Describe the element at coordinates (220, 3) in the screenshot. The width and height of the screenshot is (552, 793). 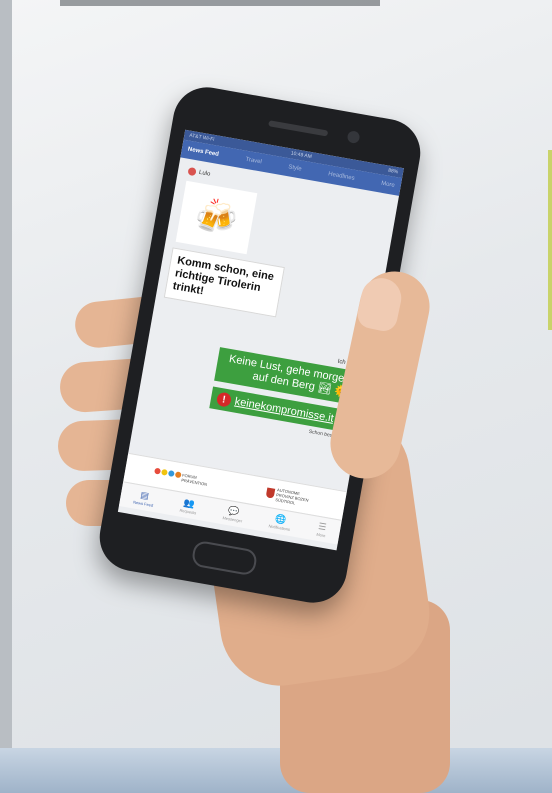
I see `background-object-top` at that location.